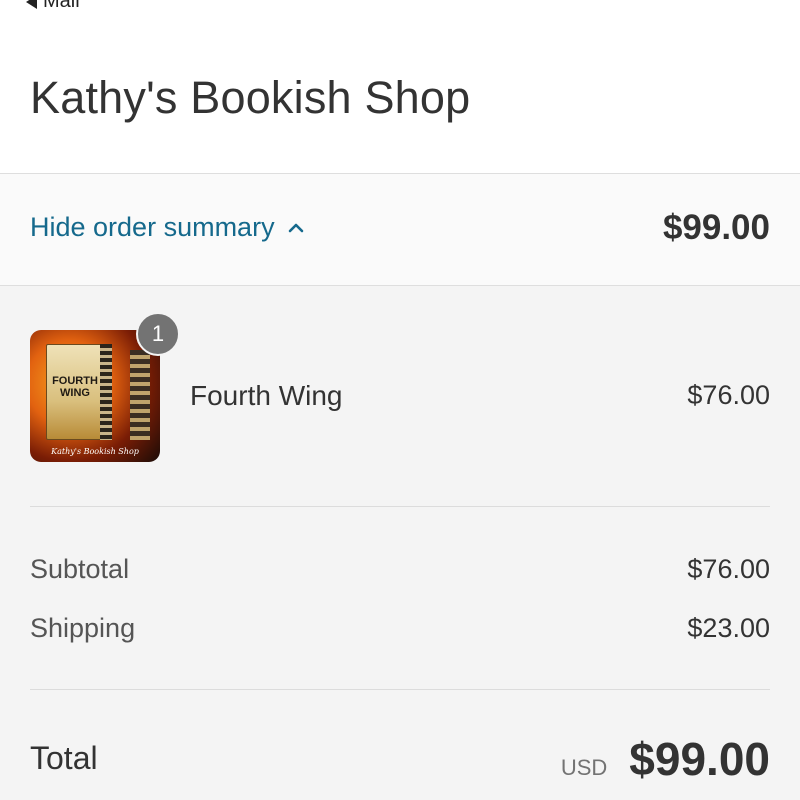  I want to click on book-cover: FOURTH WING, so click(74, 392).